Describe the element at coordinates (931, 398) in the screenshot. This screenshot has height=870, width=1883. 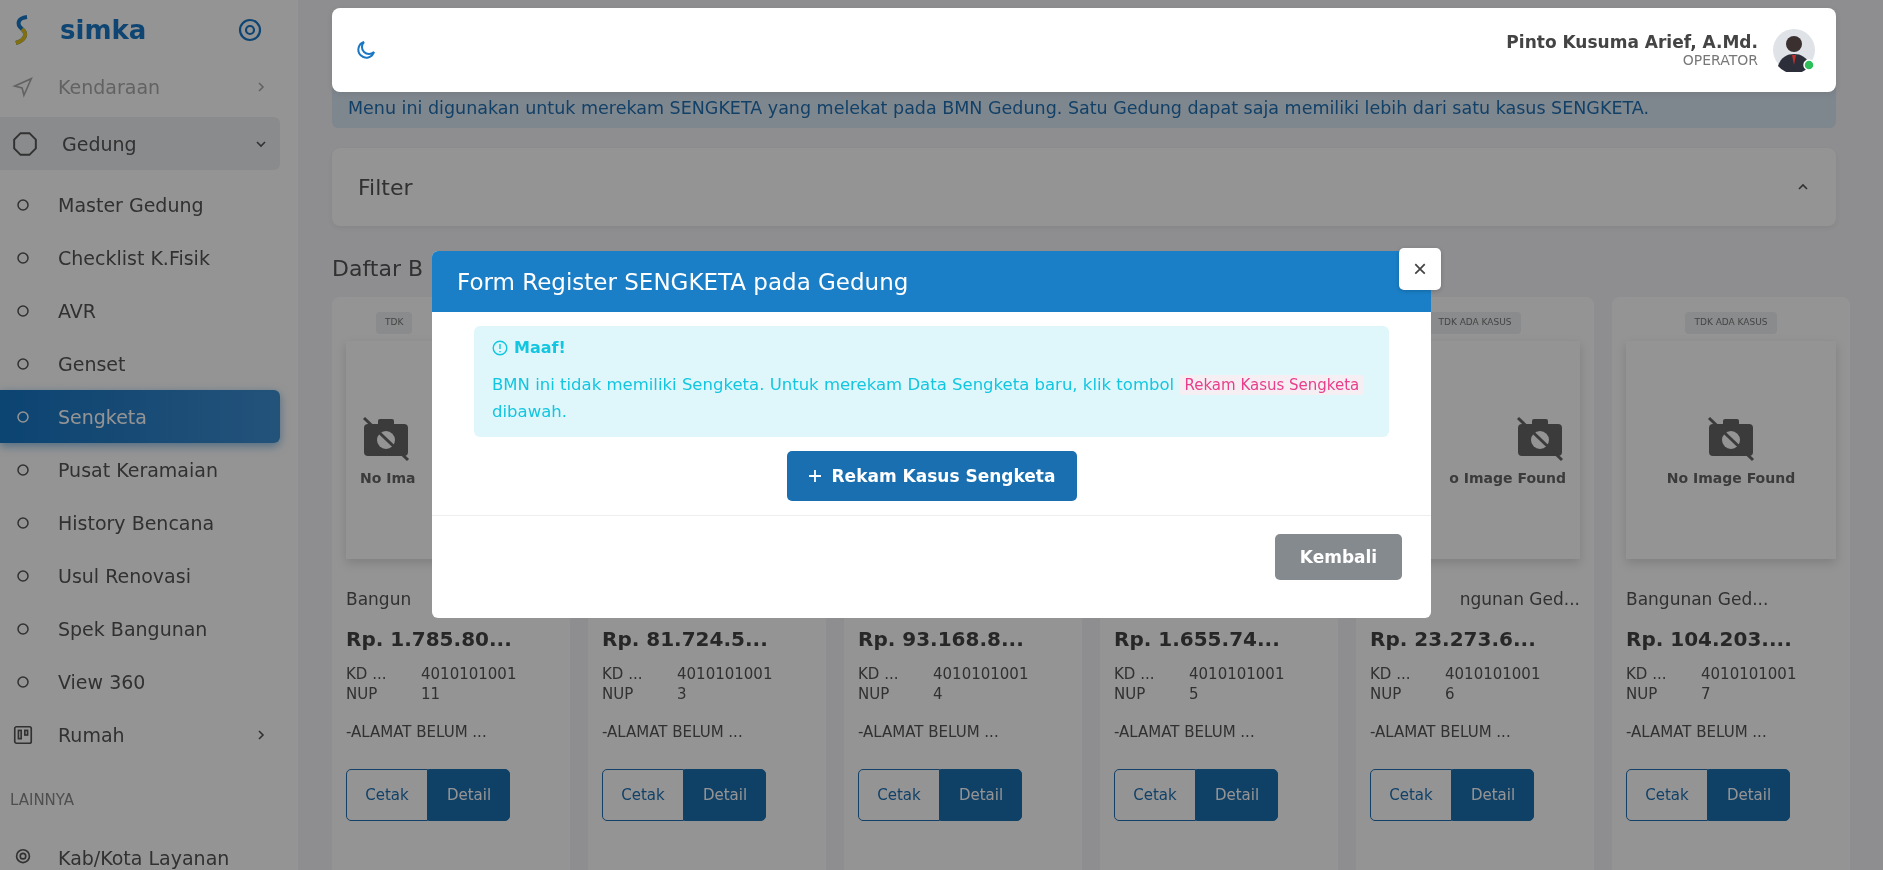
I see `alert-message: BMN ini tidak memiliki Sengketa. Untuk merekam Data Sengketa baru, klik tombol Rekam Kasus Sengketa dibawah.` at that location.